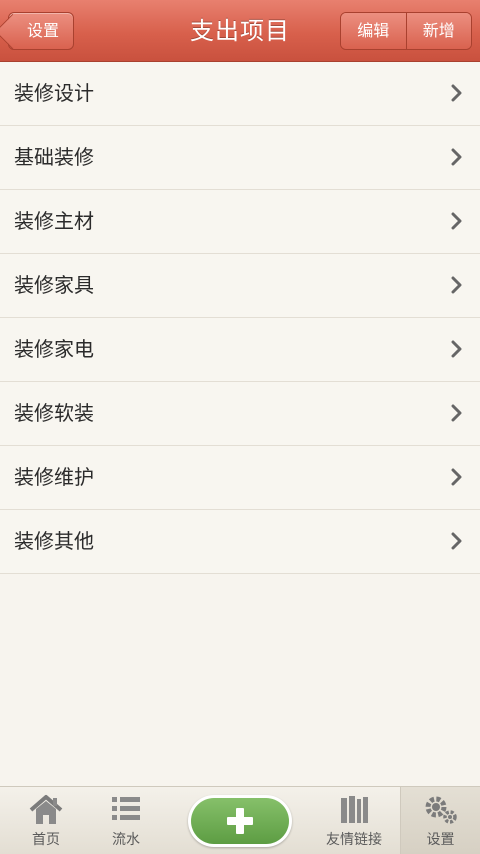  What do you see at coordinates (46, 809) in the screenshot?
I see `home-icon` at bounding box center [46, 809].